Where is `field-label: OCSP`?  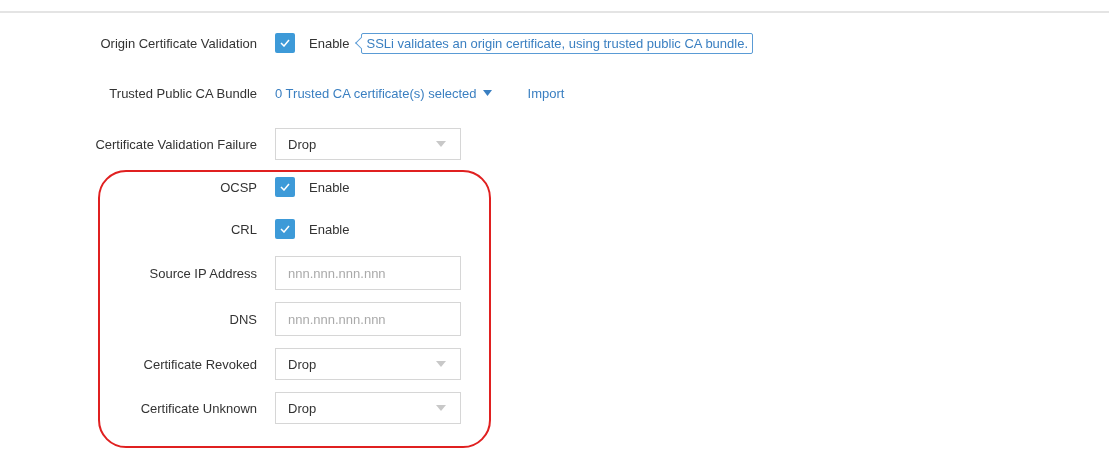
field-label: OCSP is located at coordinates (238, 187).